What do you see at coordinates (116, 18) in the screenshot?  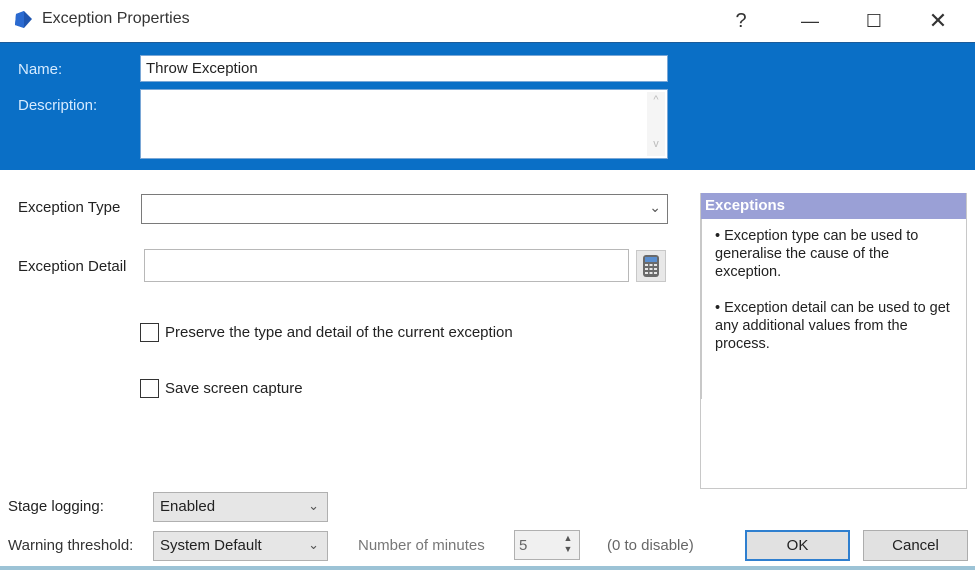 I see `window-title: Exception Properties` at bounding box center [116, 18].